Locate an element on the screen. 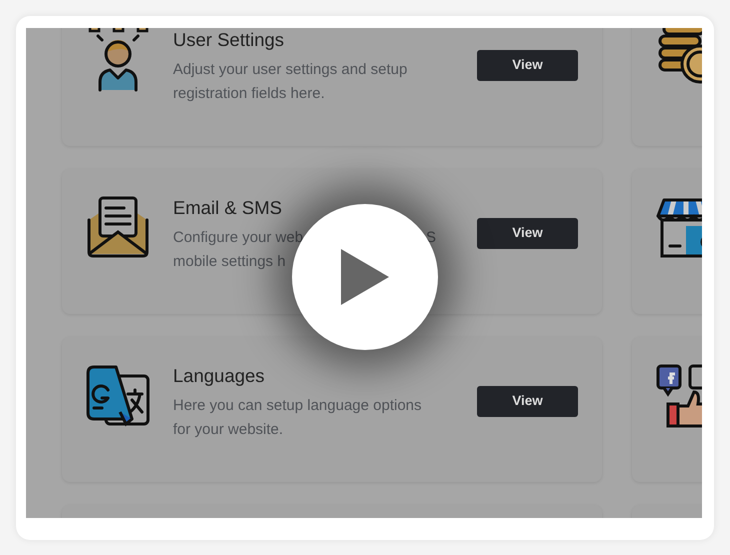 Image resolution: width=730 pixels, height=555 pixels. play-icon is located at coordinates (365, 277).